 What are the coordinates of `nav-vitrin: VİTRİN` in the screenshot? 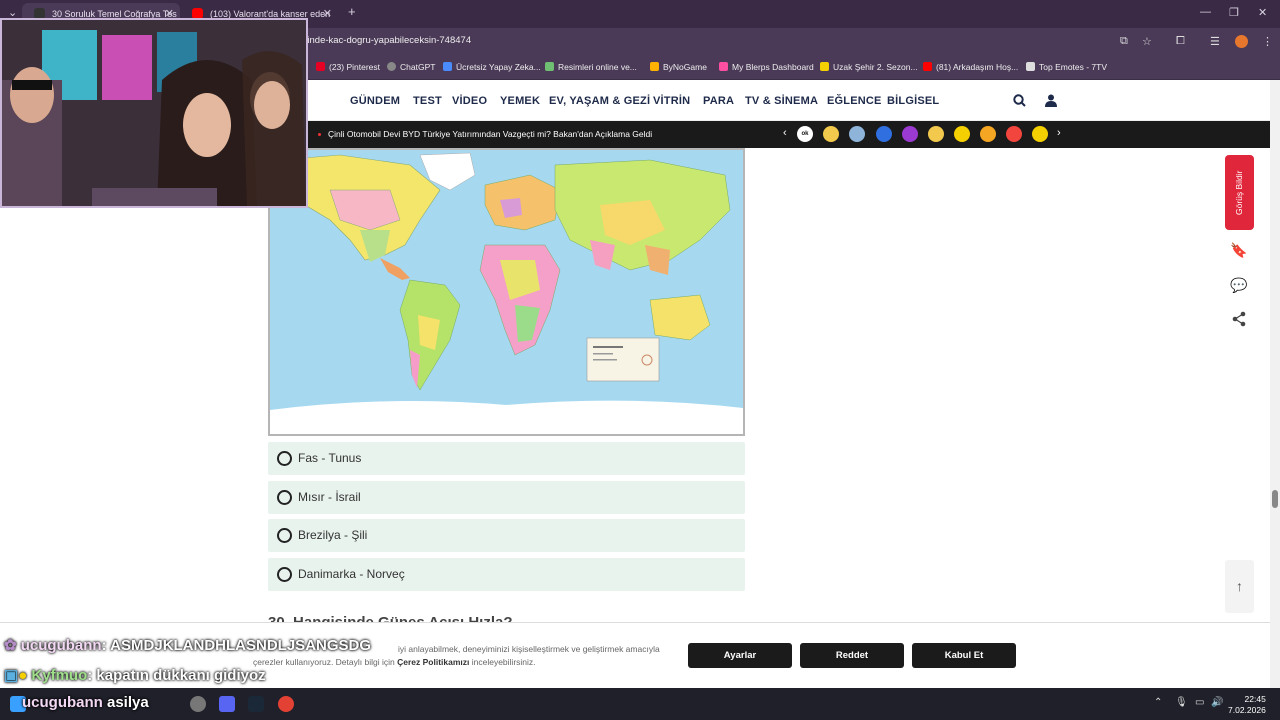 It's located at (671, 101).